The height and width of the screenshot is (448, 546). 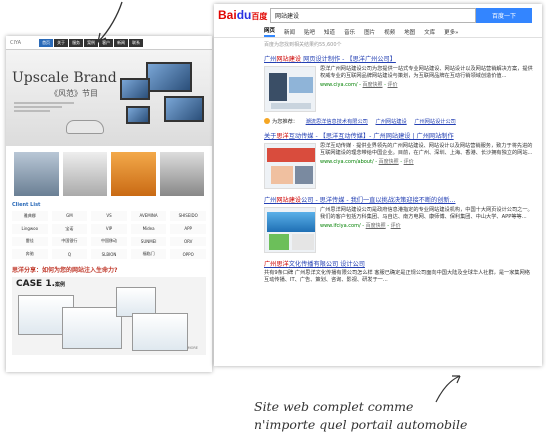 What do you see at coordinates (69, 254) in the screenshot?
I see `client-logo: Q` at bounding box center [69, 254].